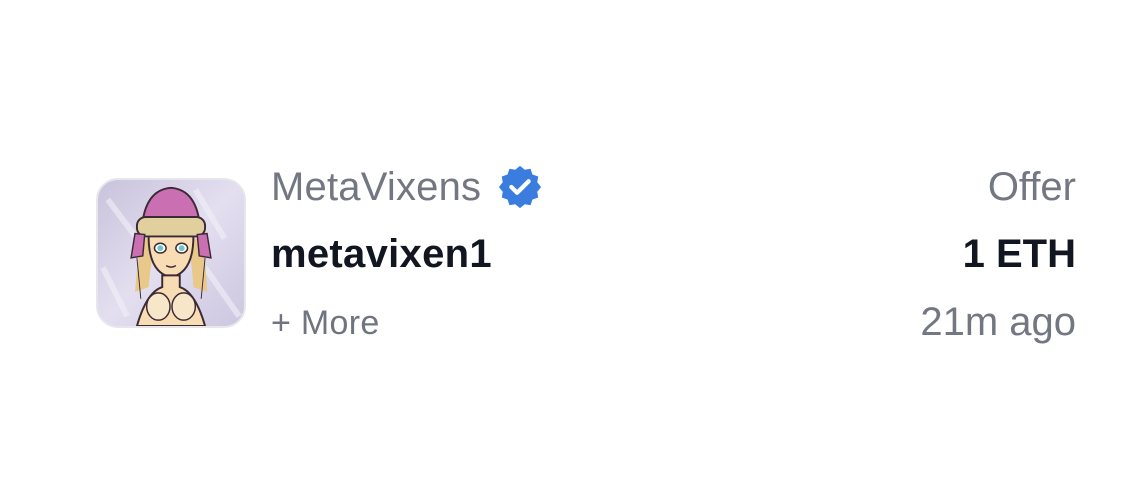 The image size is (1125, 503). I want to click on more-button: + More, so click(325, 323).